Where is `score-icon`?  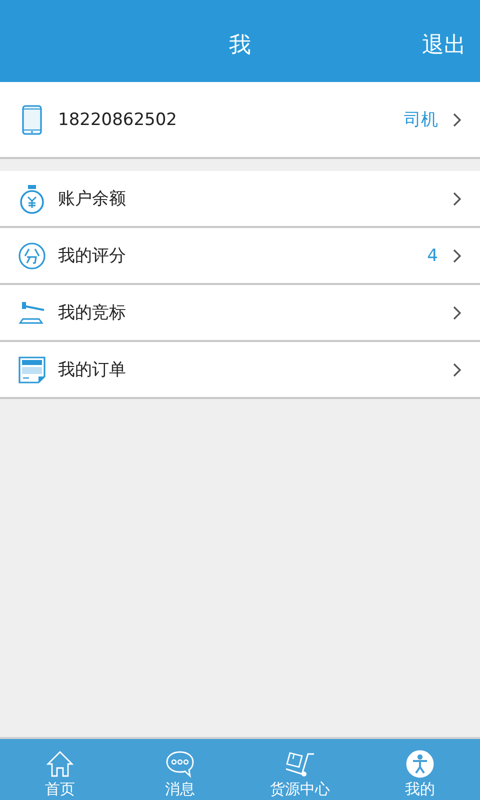
score-icon is located at coordinates (32, 256).